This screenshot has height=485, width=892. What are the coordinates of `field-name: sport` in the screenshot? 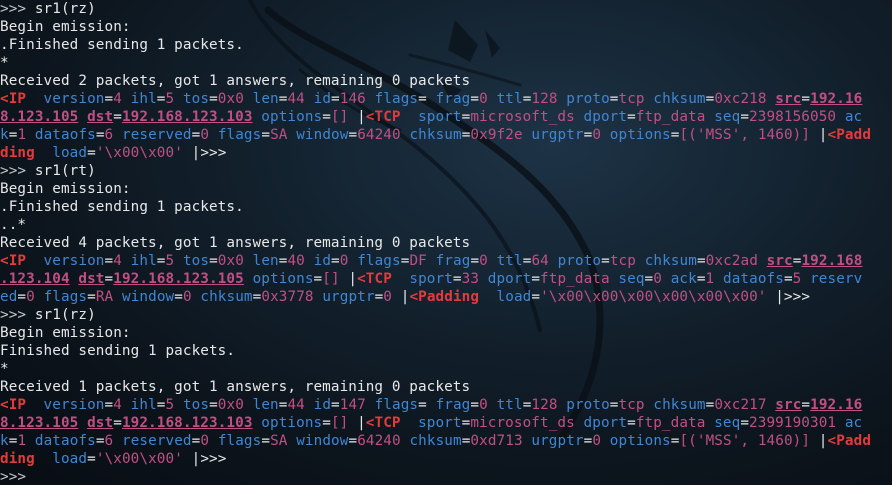 It's located at (440, 117).